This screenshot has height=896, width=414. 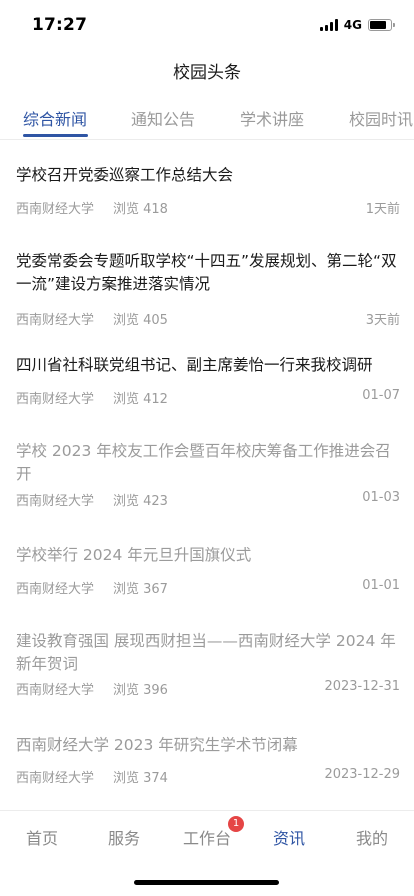 What do you see at coordinates (207, 118) in the screenshot?
I see `category-tabs: 综合新闻 通知公告 学术讲座 校园时讯` at bounding box center [207, 118].